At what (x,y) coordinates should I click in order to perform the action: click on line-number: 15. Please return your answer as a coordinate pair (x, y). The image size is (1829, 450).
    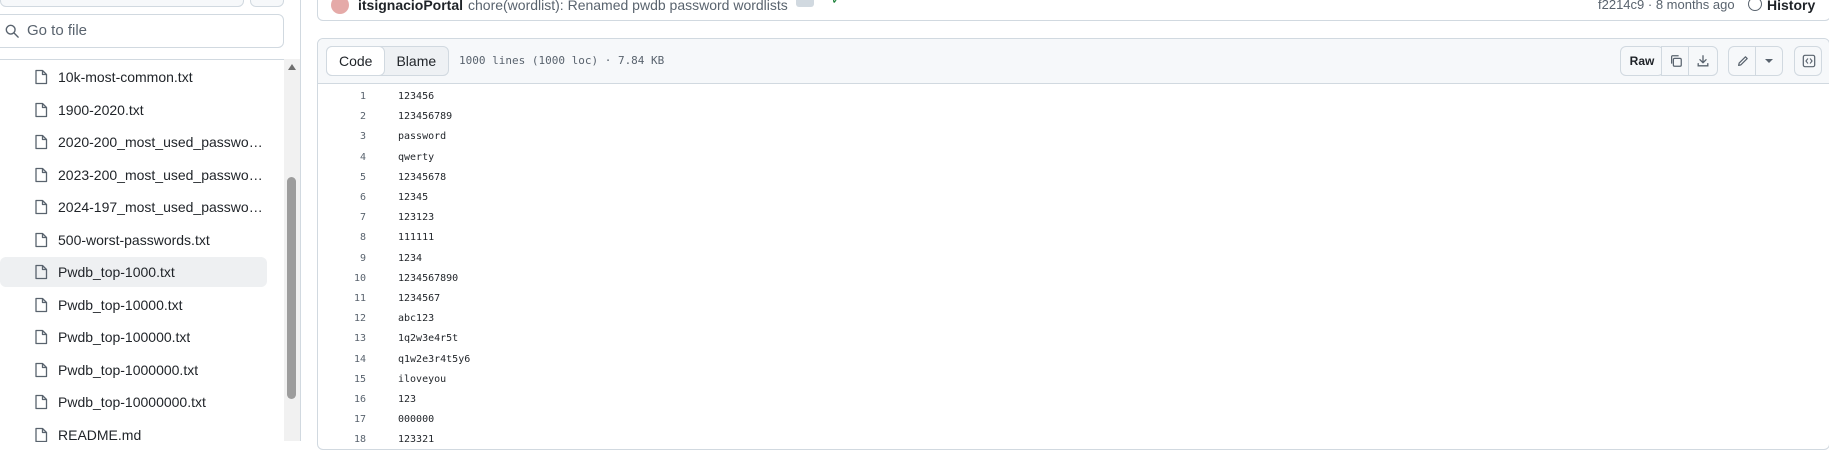
    Looking at the image, I should click on (342, 379).